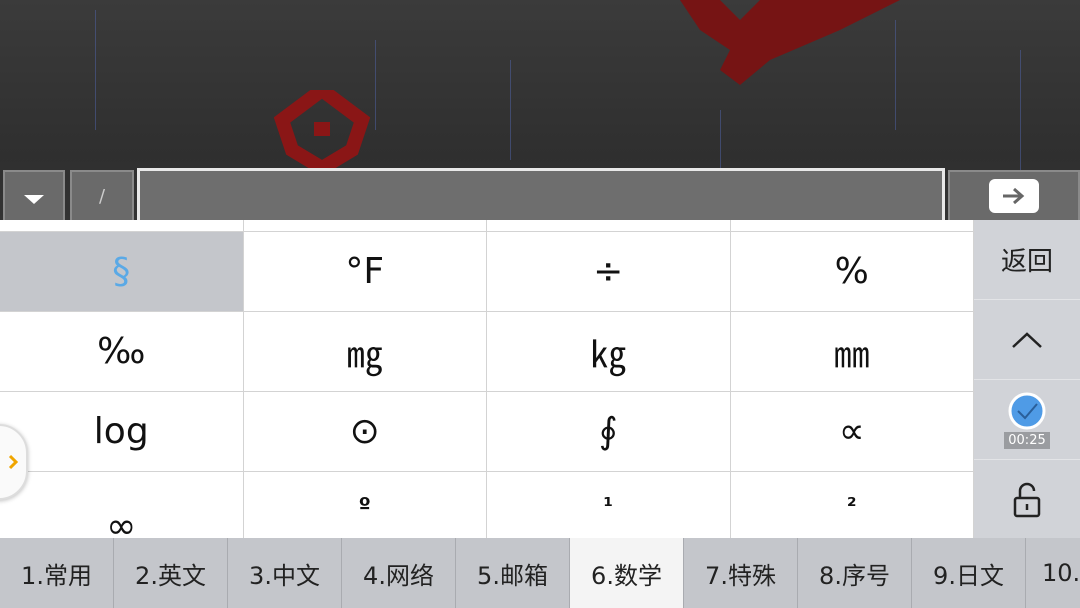  I want to click on previous-row-strip, so click(487, 226).